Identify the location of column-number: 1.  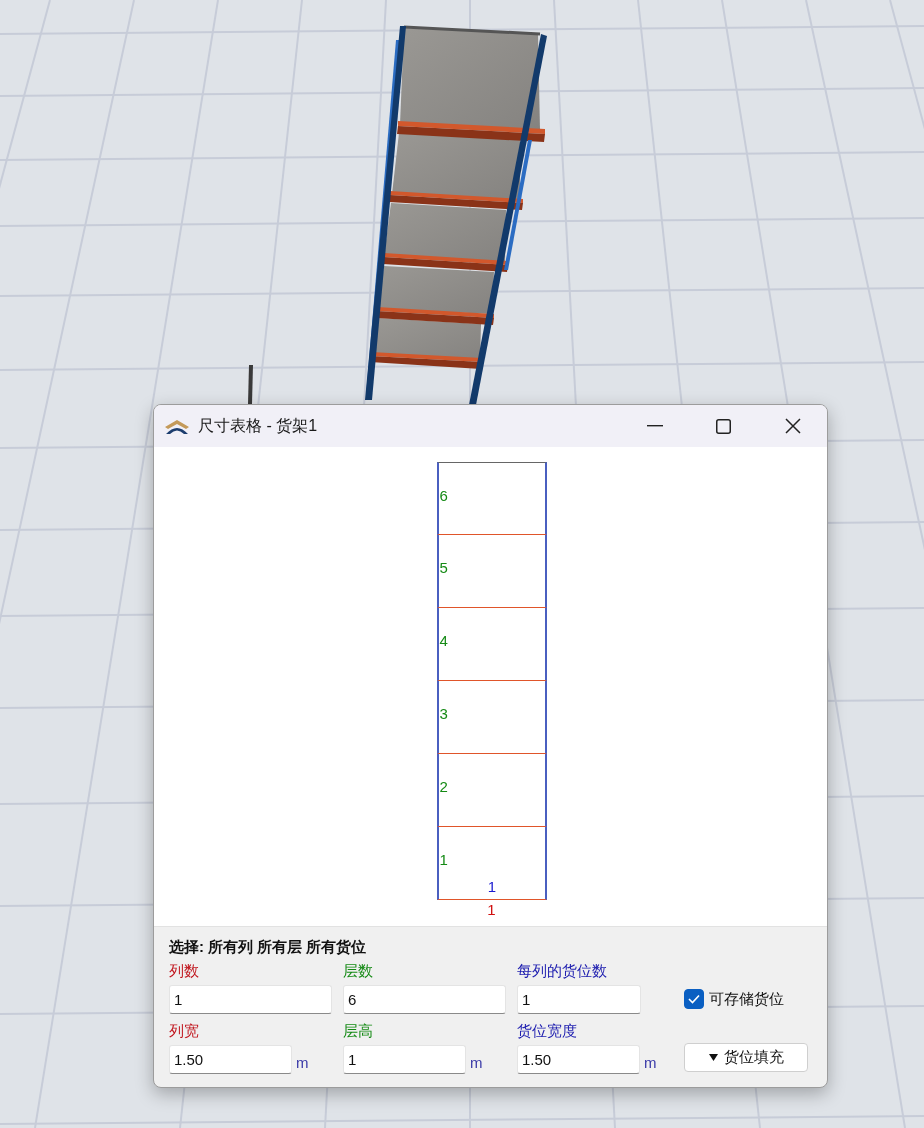
(491, 910).